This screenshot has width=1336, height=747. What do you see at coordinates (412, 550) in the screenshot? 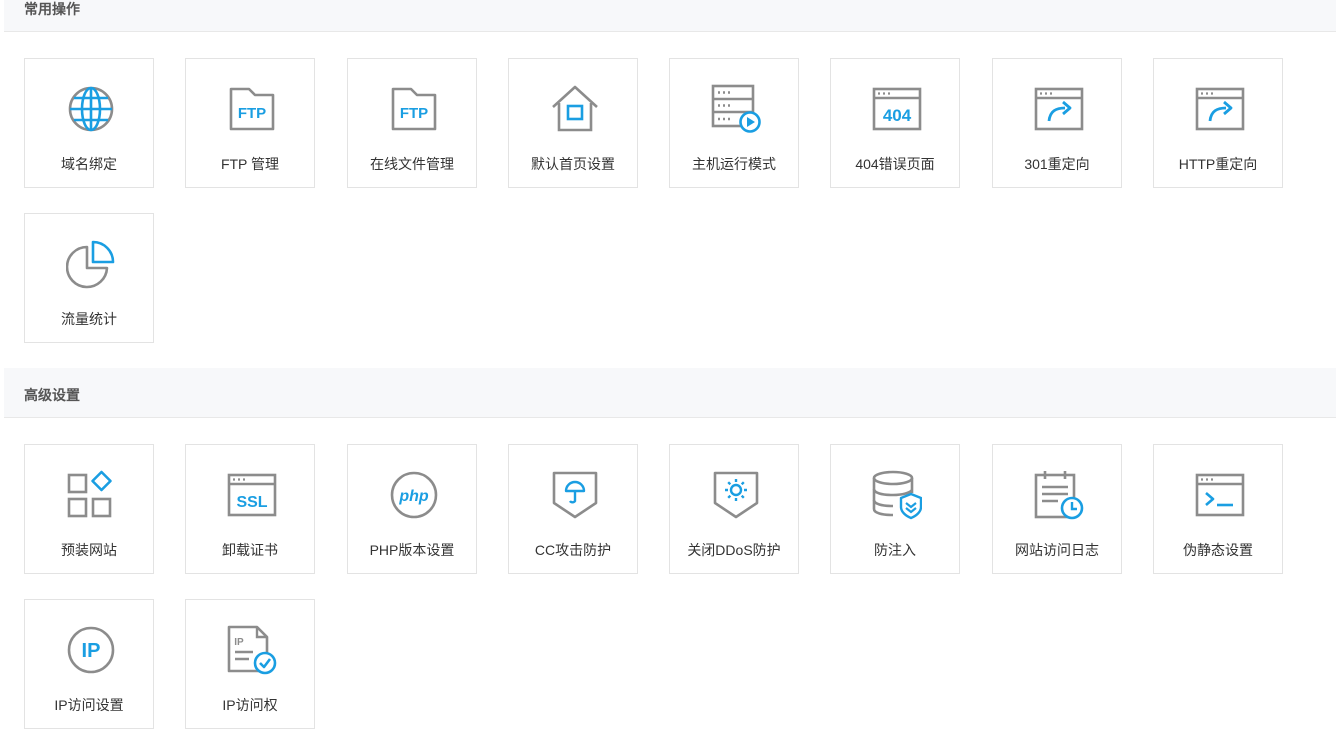
I see `tile-label: PHP版本设置` at bounding box center [412, 550].